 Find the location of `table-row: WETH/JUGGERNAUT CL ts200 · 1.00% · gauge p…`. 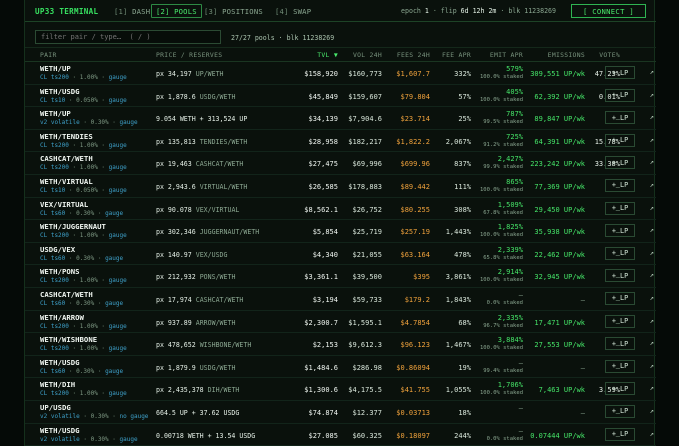

table-row: WETH/JUGGERNAUT CL ts200 · 1.00% · gauge p… is located at coordinates (340, 231).